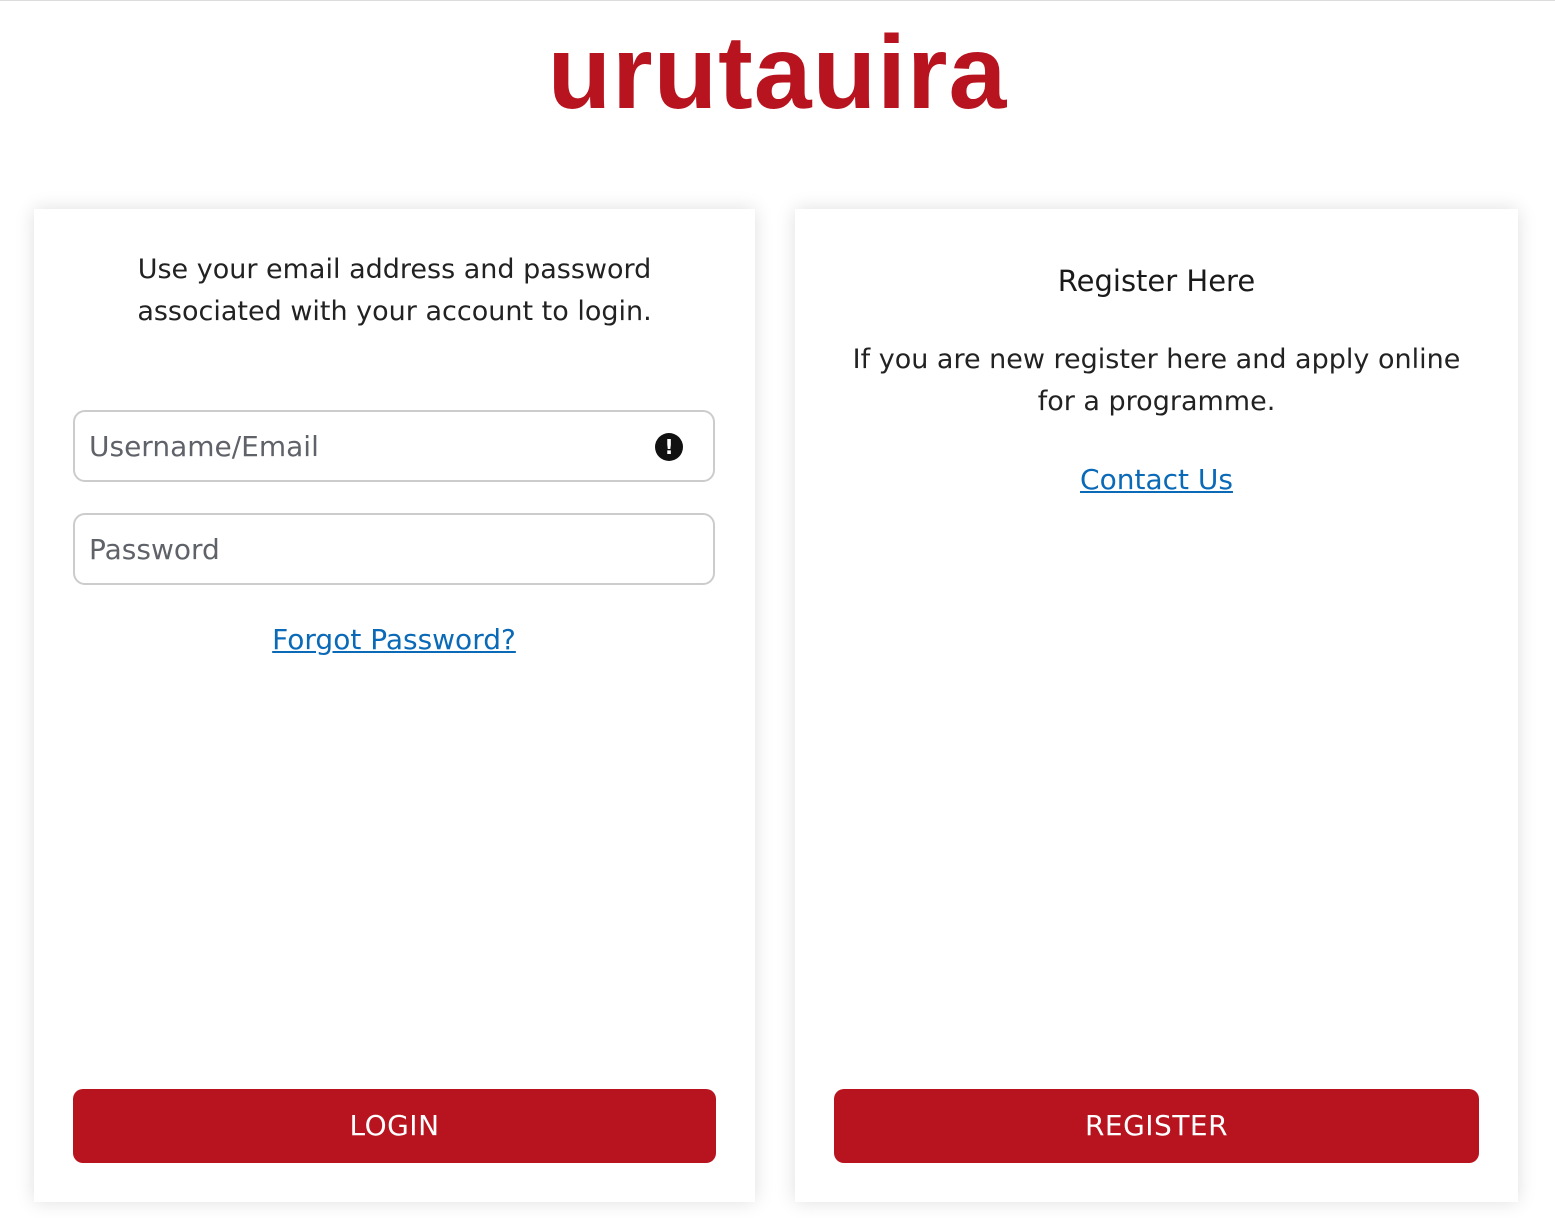  I want to click on password-field, so click(394, 549).